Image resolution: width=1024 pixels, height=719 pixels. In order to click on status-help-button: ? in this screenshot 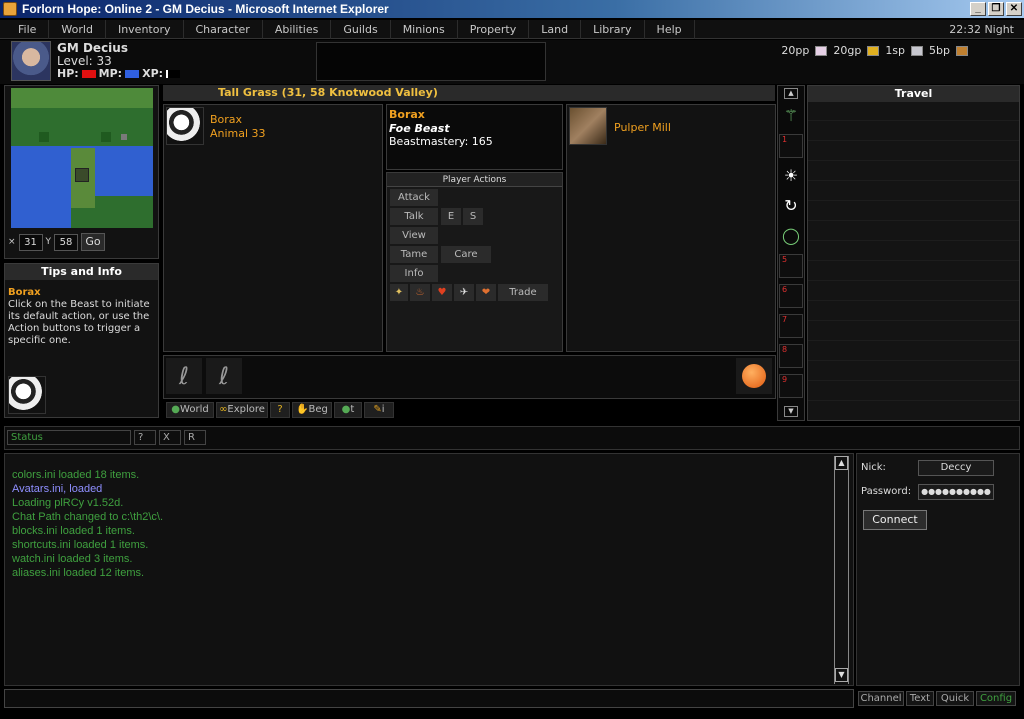, I will do `click(145, 437)`.